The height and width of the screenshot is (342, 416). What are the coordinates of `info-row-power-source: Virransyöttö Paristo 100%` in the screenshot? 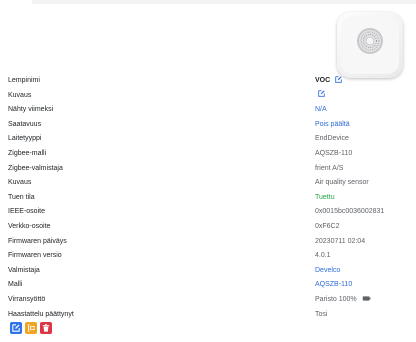 It's located at (208, 300).